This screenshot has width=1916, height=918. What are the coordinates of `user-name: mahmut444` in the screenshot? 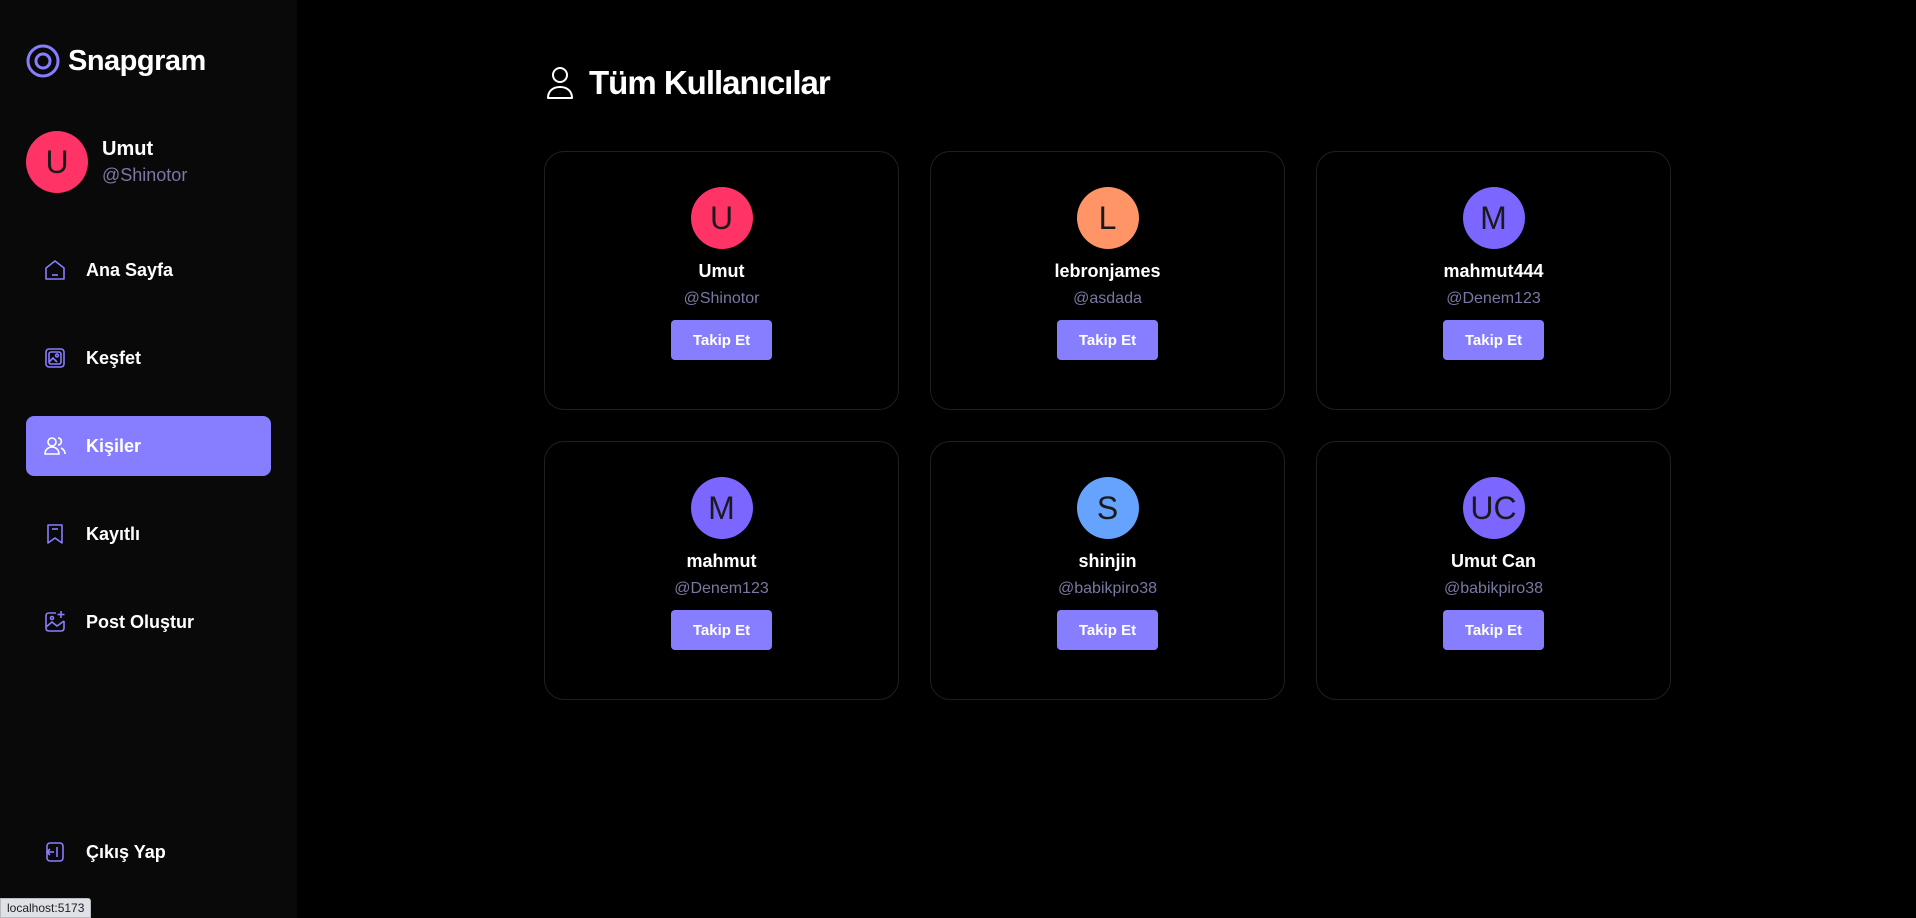 It's located at (1493, 271).